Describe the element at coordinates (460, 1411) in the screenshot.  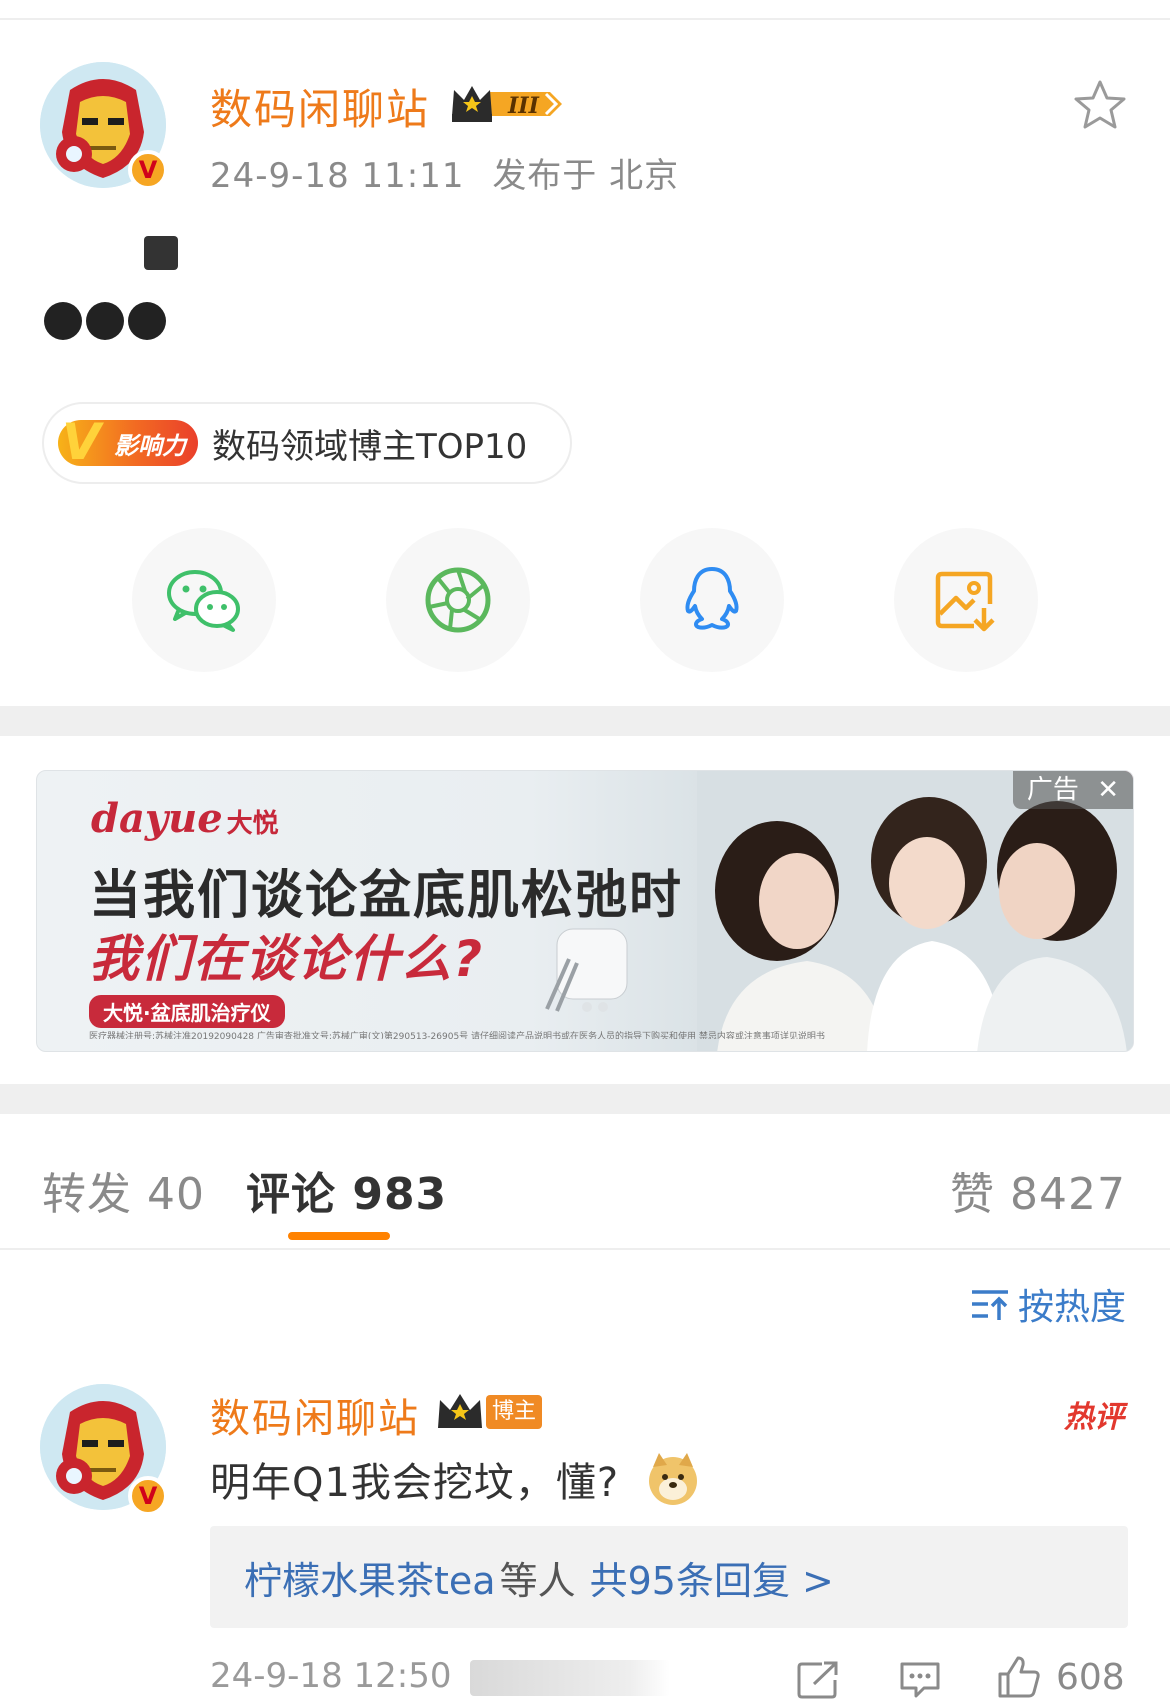
I see `crown-icon` at that location.